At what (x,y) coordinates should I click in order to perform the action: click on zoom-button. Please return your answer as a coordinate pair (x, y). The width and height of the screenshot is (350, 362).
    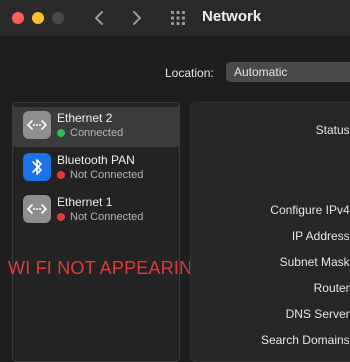
    Looking at the image, I should click on (58, 18).